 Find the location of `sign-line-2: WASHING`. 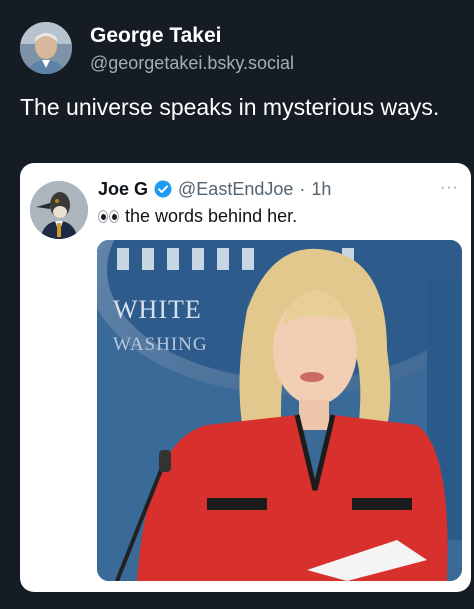

sign-line-2: WASHING is located at coordinates (160, 344).